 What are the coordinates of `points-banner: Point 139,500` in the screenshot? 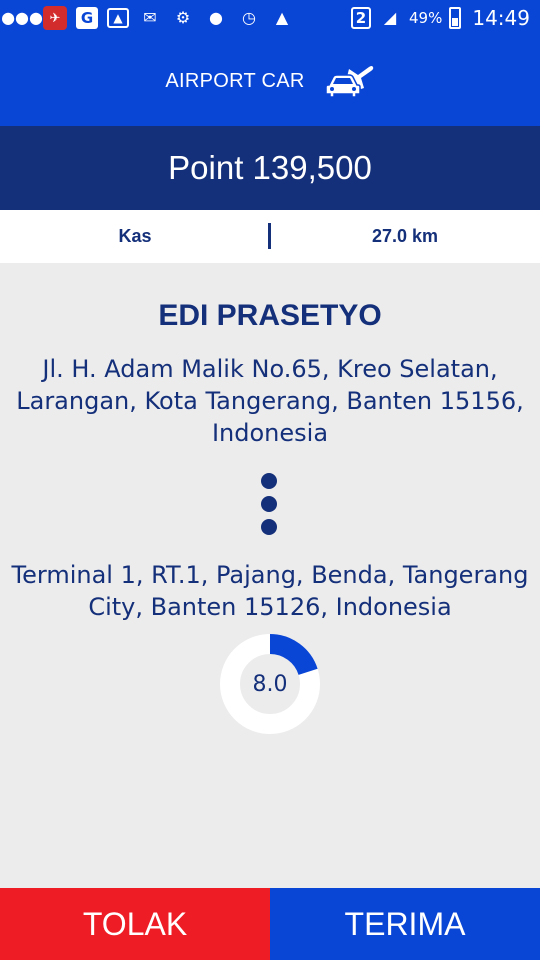 It's located at (270, 168).